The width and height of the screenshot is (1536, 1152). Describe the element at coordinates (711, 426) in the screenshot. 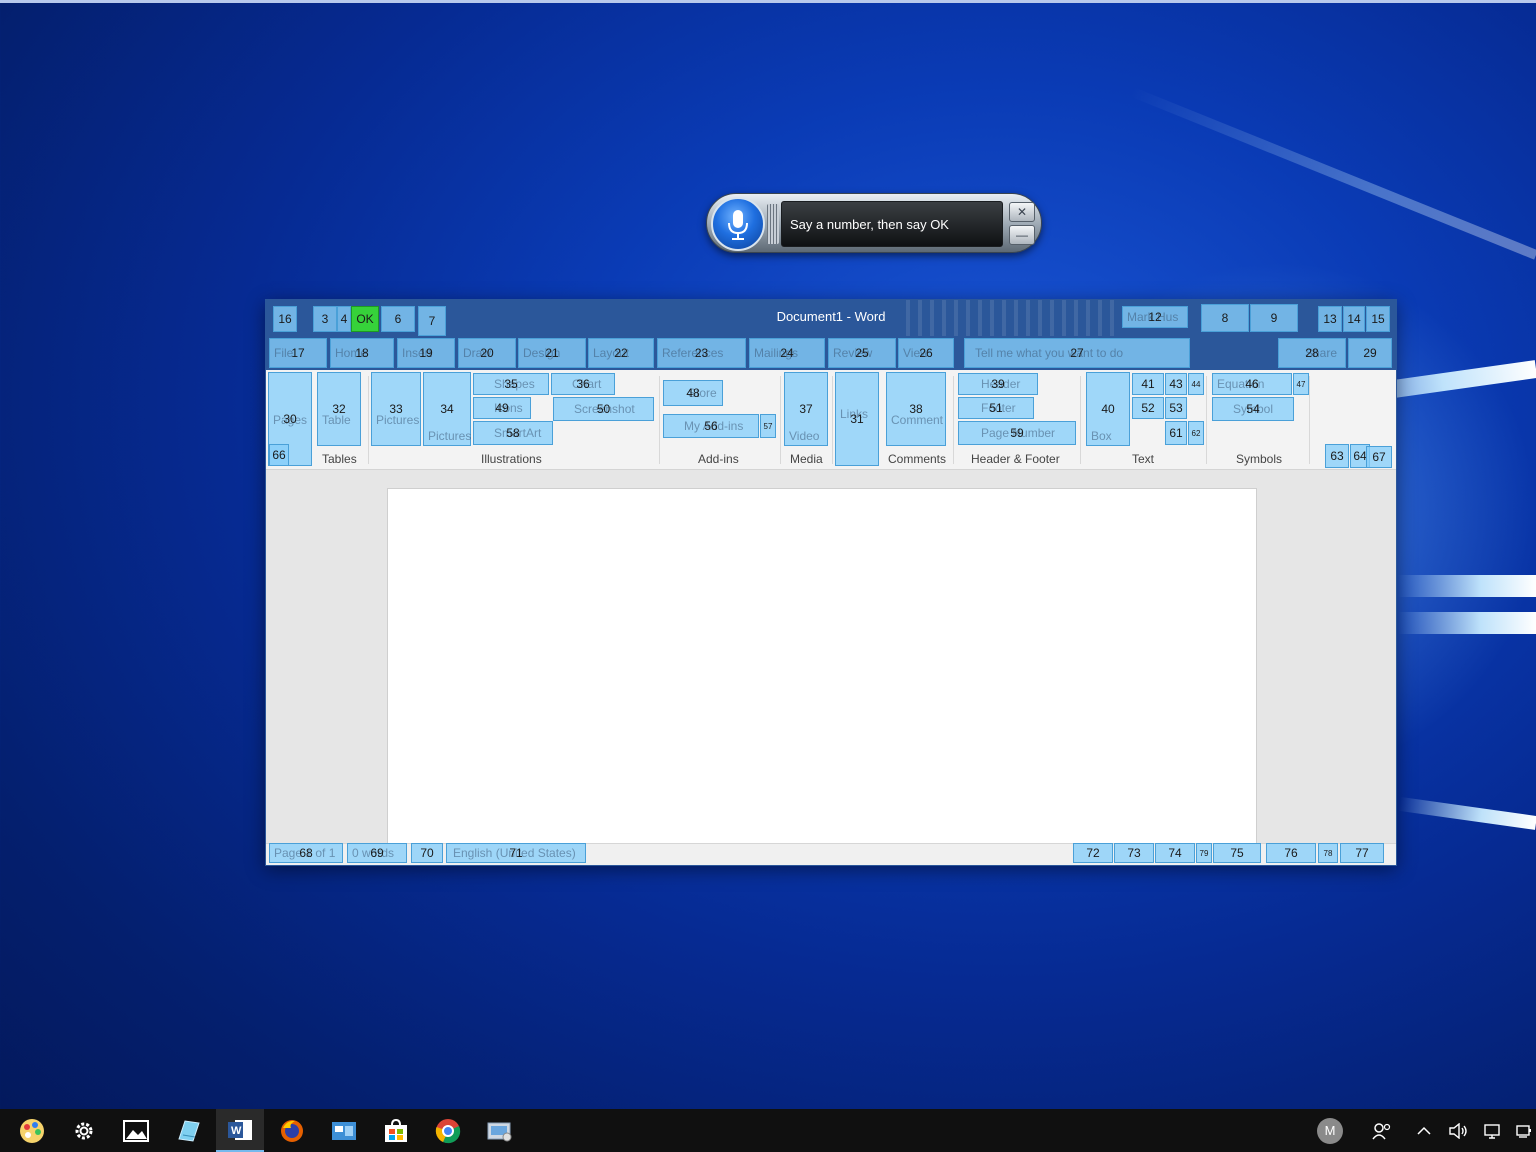

I see `overlay-56-my-addins: My Add-ins 56` at that location.